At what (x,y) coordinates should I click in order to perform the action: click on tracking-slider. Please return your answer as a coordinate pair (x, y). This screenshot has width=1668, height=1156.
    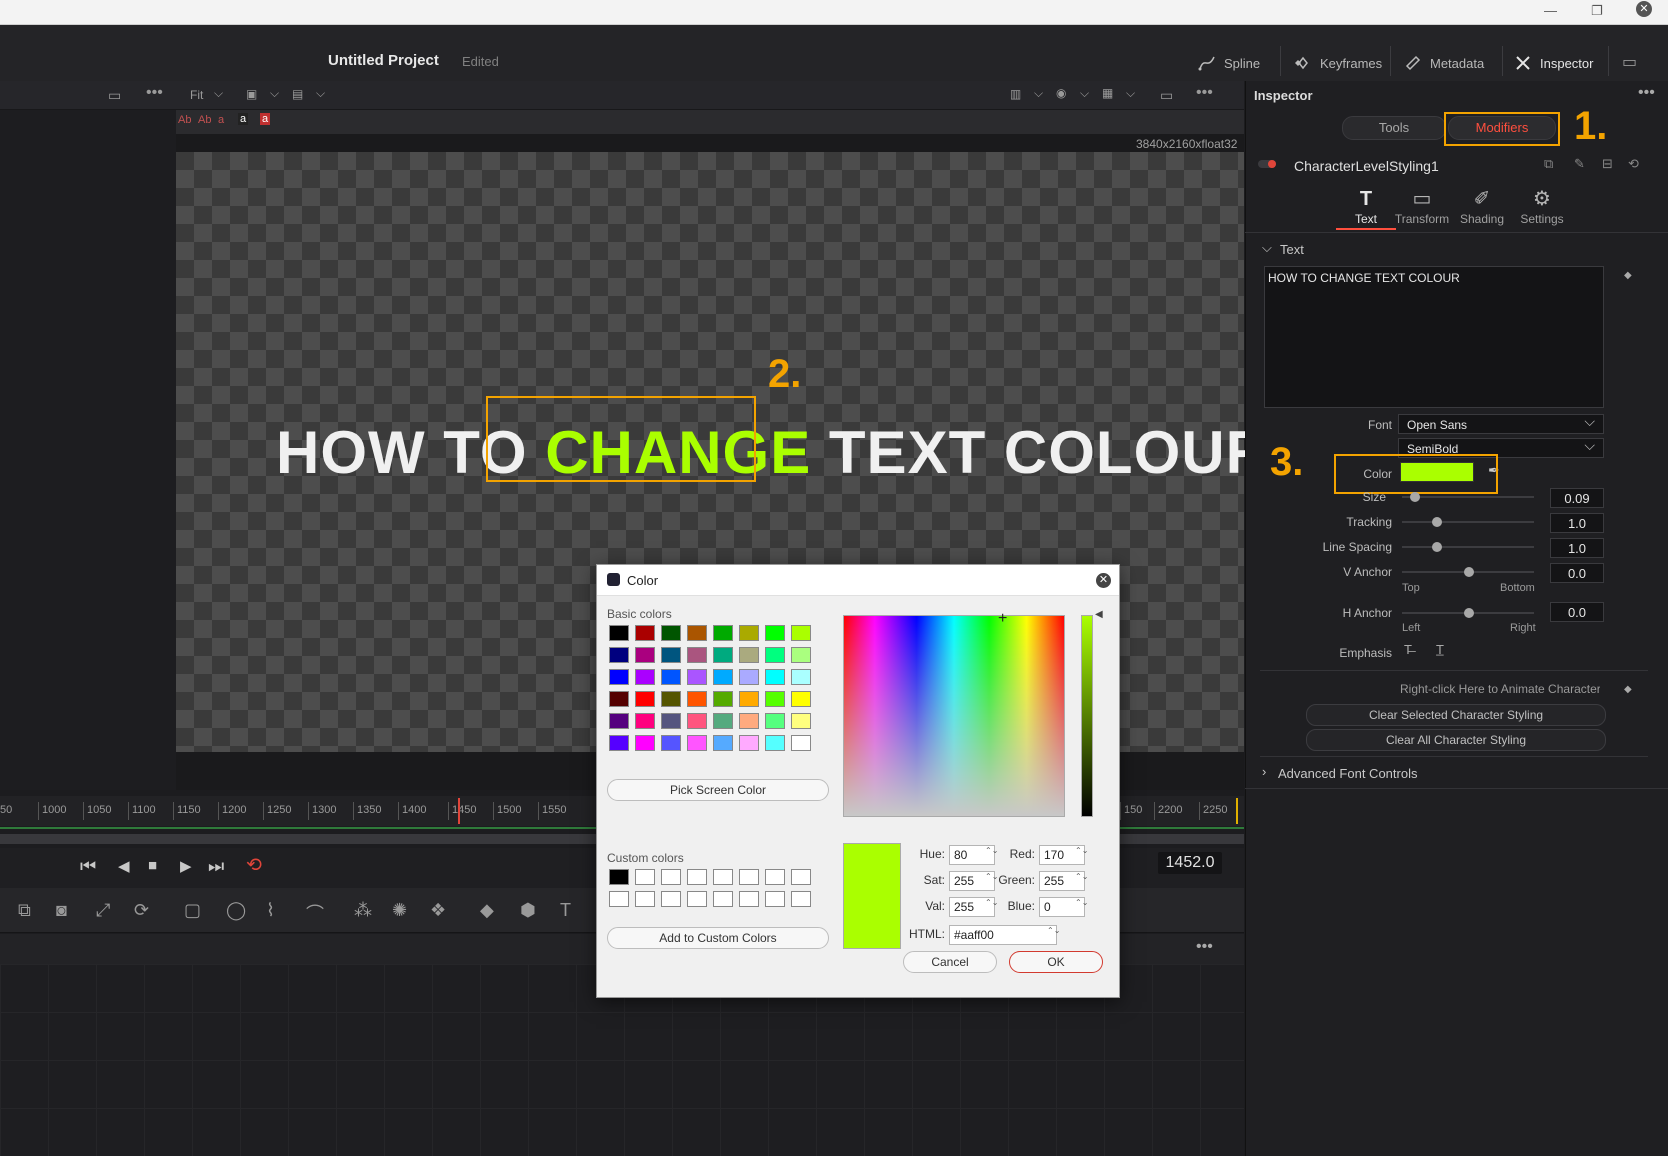
    Looking at the image, I should click on (1468, 522).